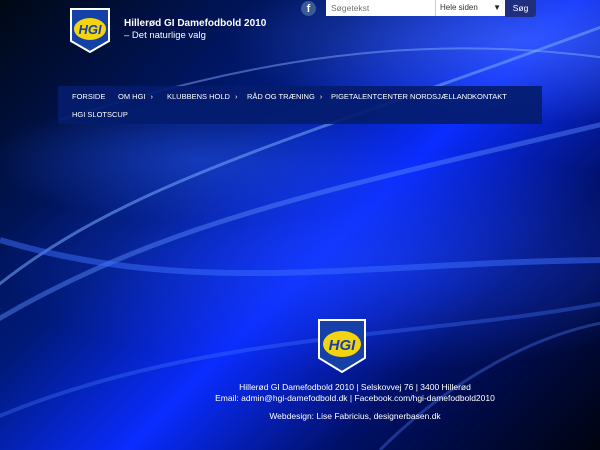 This screenshot has width=600, height=450. I want to click on nav-item-forside: FORSIDE, so click(88, 97).